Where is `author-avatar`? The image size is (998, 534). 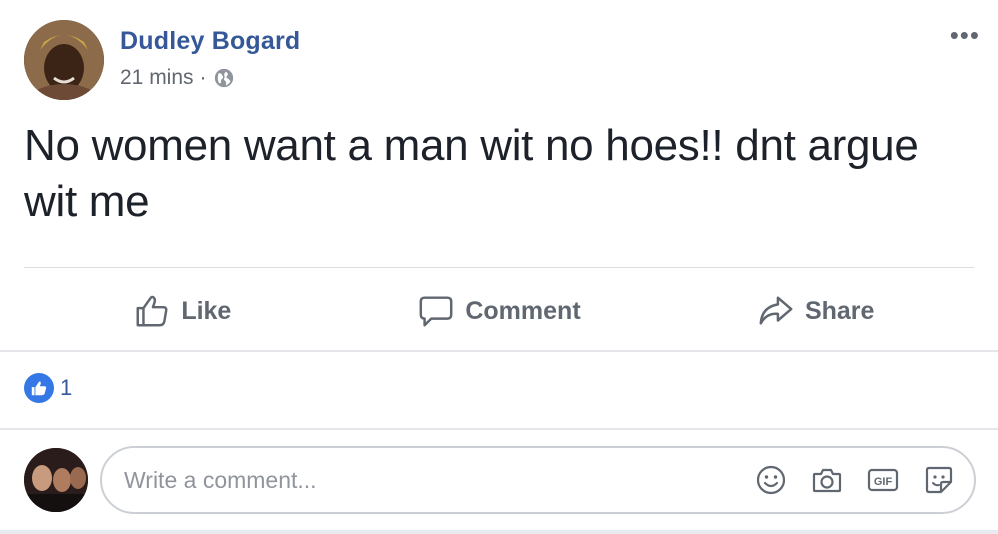
author-avatar is located at coordinates (64, 60).